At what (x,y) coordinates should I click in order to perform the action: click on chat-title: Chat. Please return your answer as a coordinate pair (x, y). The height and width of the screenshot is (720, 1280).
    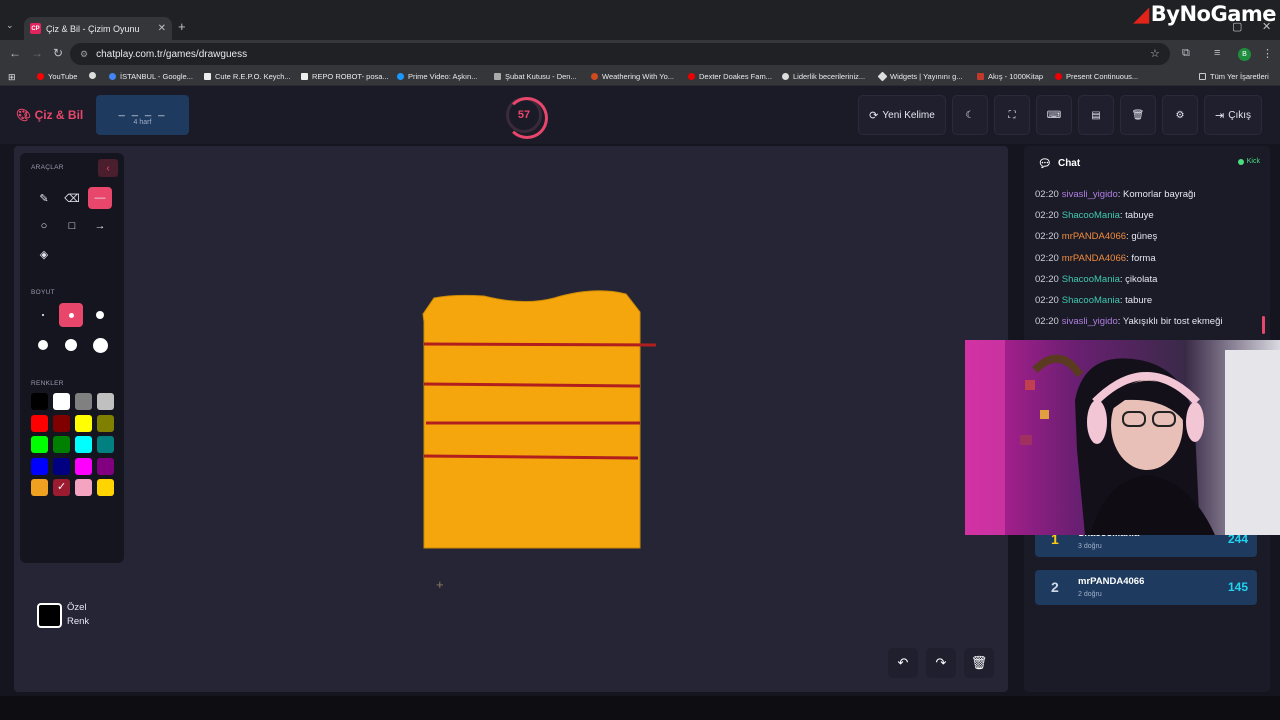
    Looking at the image, I should click on (1069, 163).